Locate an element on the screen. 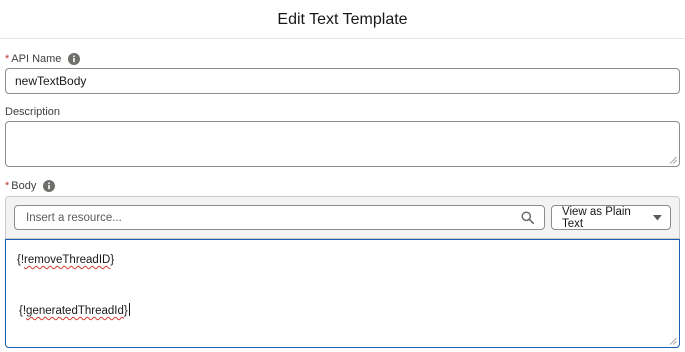 The image size is (685, 352). api-name-input: newTextBody is located at coordinates (342, 81).